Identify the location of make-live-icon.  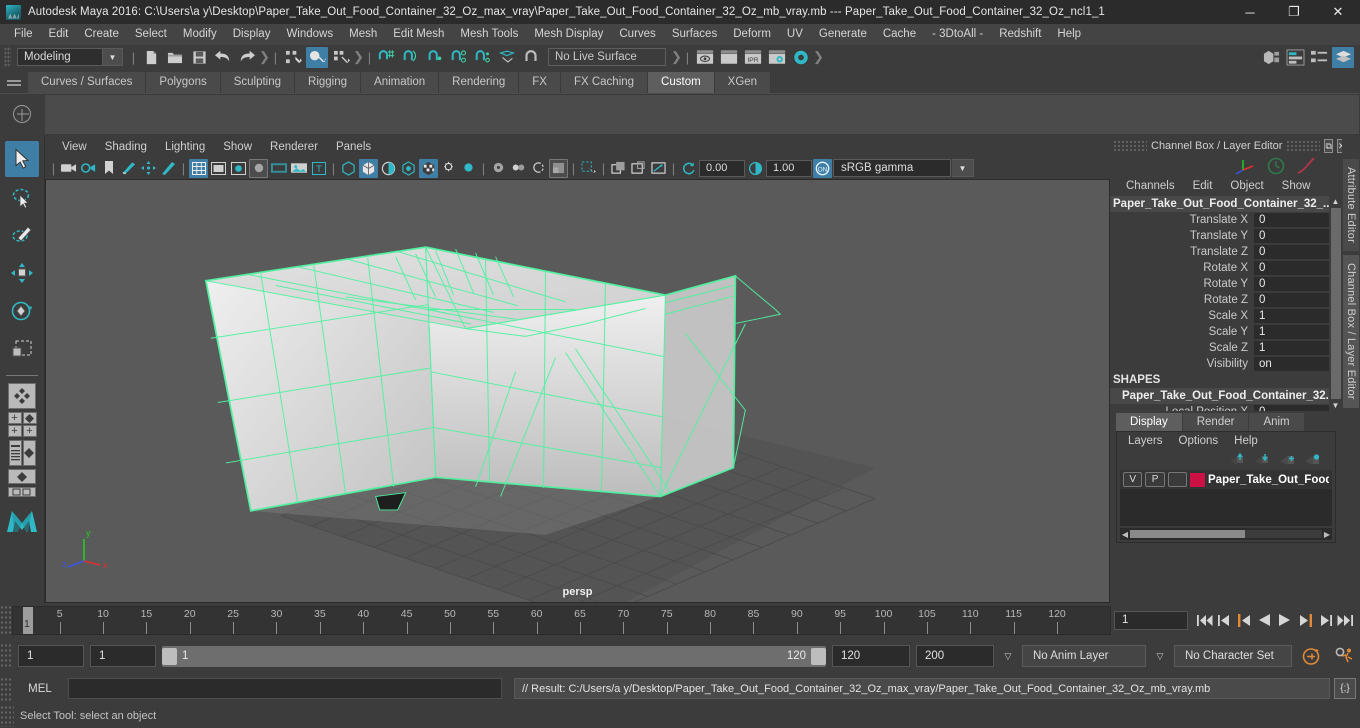
(507, 57).